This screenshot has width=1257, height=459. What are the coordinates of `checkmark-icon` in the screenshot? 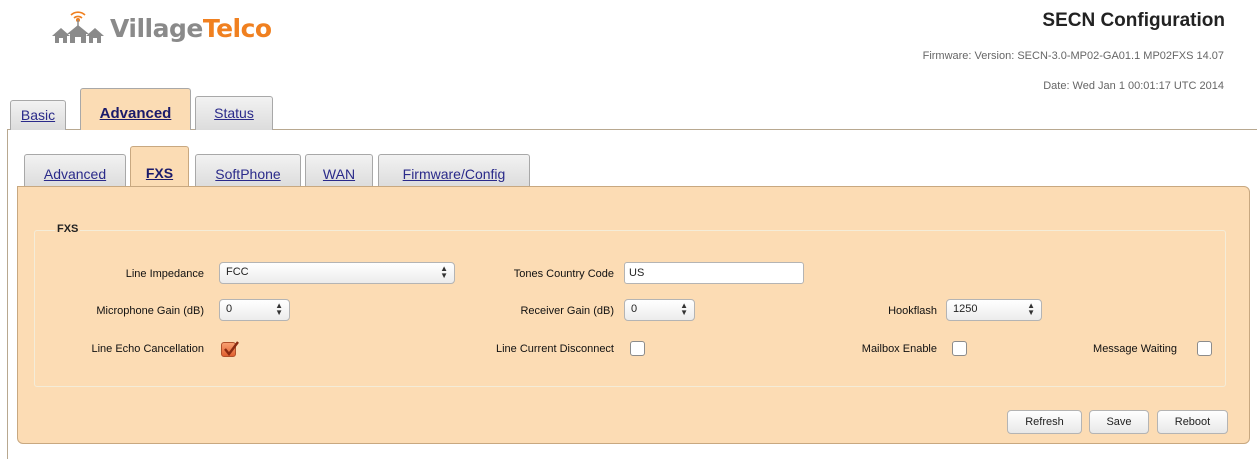 It's located at (231, 348).